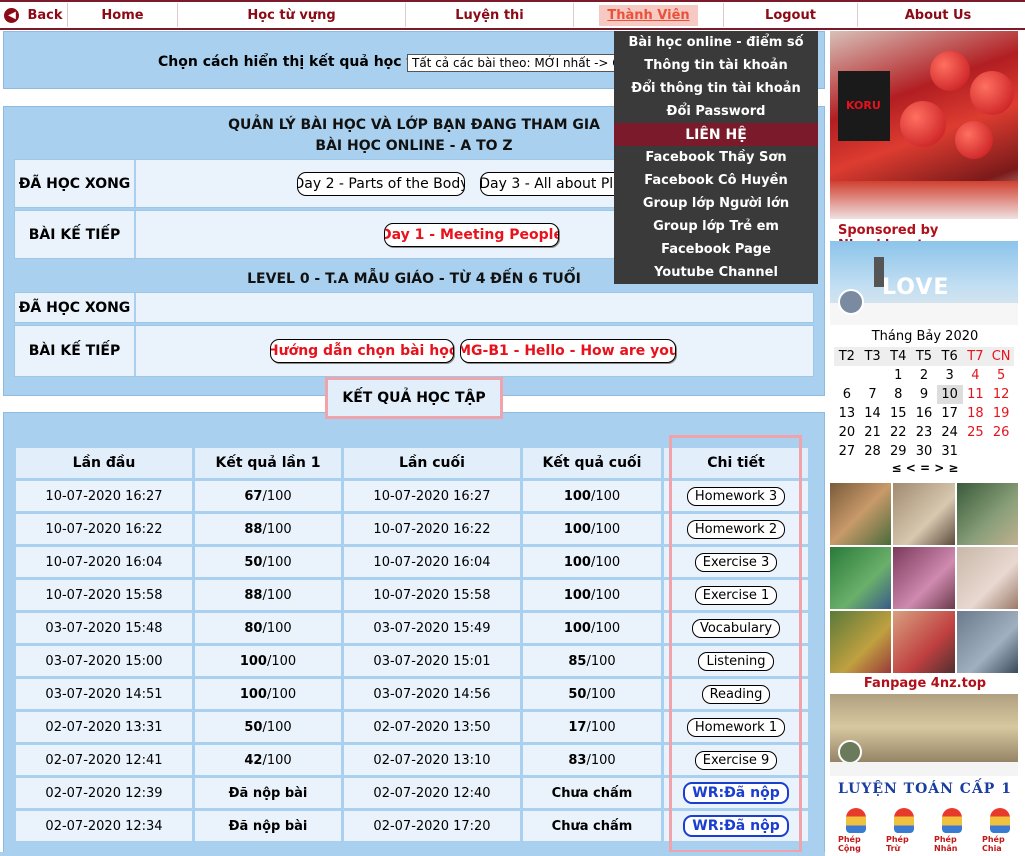  Describe the element at coordinates (950, 413) in the screenshot. I see `calendar-day: 17` at that location.